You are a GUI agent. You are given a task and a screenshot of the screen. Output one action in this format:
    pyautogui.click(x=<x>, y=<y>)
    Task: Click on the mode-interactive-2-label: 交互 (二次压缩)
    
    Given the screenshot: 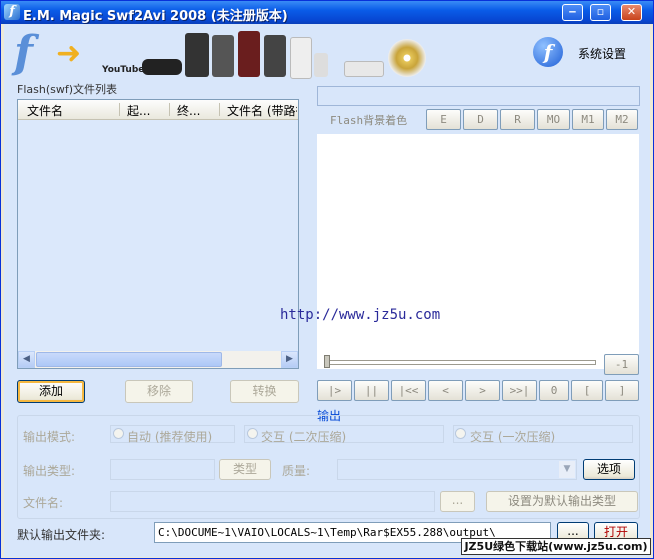 What is the action you would take?
    pyautogui.click(x=303, y=436)
    